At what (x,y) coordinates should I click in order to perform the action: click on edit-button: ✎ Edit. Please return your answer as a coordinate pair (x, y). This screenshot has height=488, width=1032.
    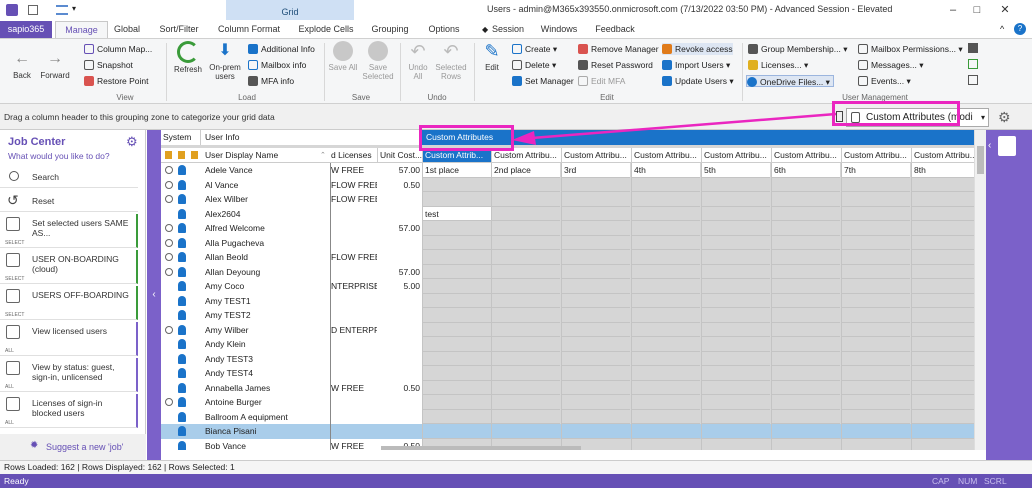
    Looking at the image, I should click on (492, 56).